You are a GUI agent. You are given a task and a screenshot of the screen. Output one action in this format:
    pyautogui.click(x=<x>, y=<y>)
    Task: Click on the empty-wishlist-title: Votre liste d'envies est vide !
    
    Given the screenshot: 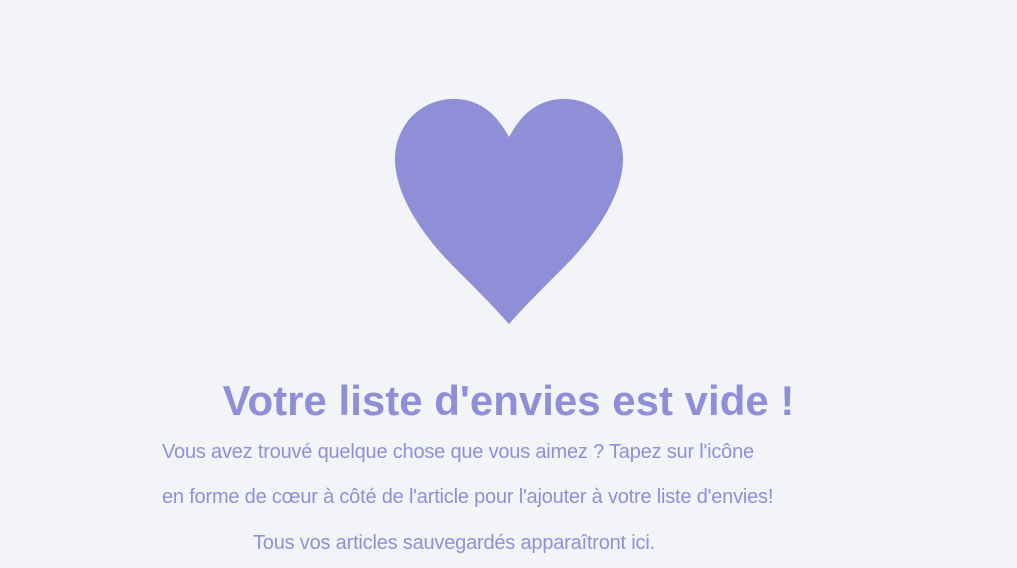 What is the action you would take?
    pyautogui.click(x=508, y=400)
    